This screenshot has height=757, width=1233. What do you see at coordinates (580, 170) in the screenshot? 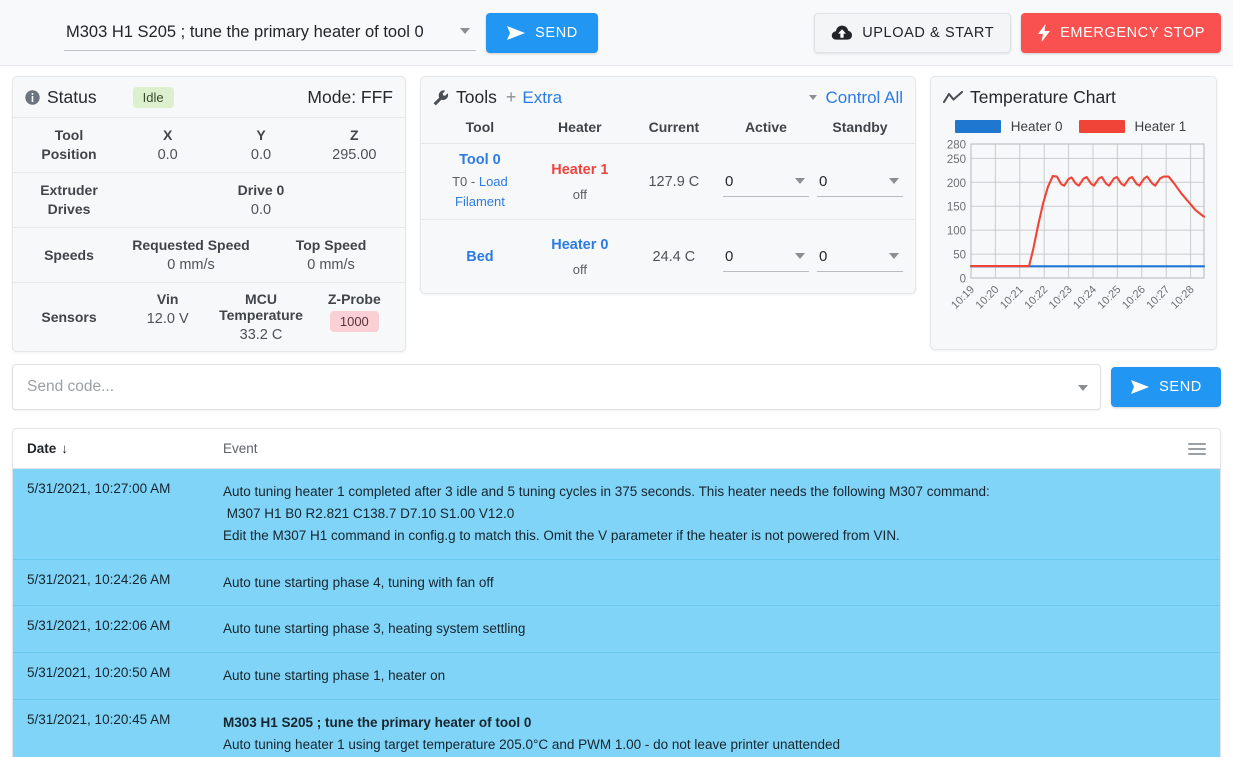
I see `heater-name-link: Heater 1` at bounding box center [580, 170].